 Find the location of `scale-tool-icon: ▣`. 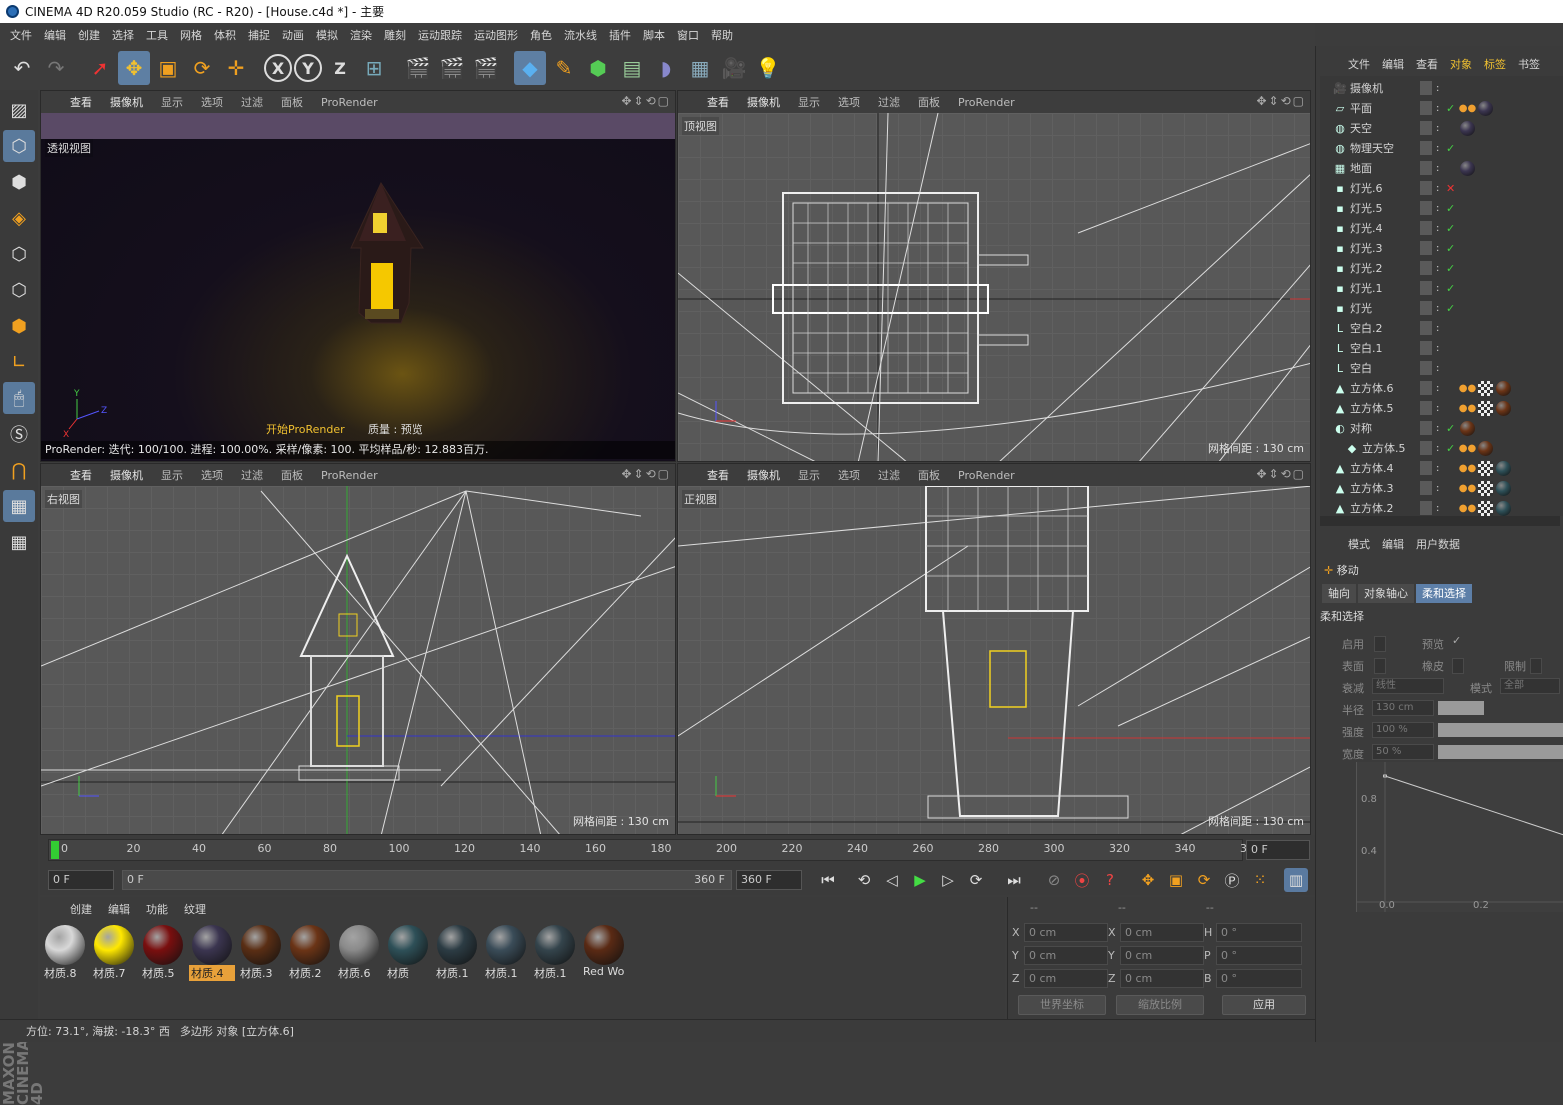

scale-tool-icon: ▣ is located at coordinates (168, 68).